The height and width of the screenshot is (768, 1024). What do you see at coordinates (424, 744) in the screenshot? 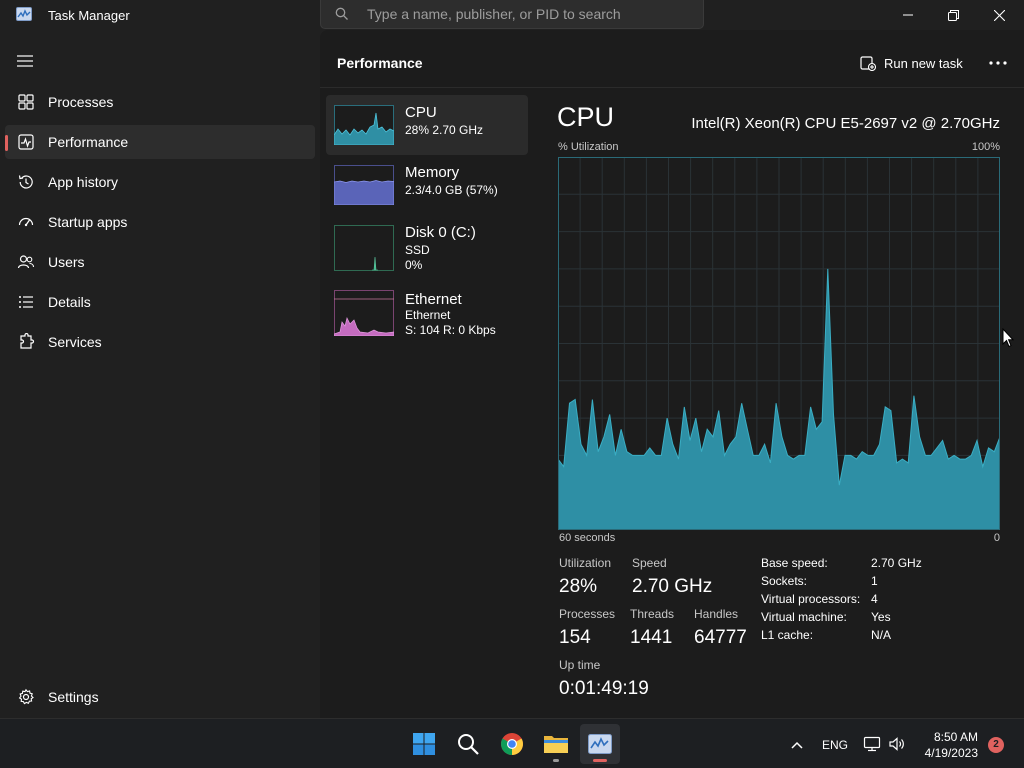
I see `taskbar-start-button` at bounding box center [424, 744].